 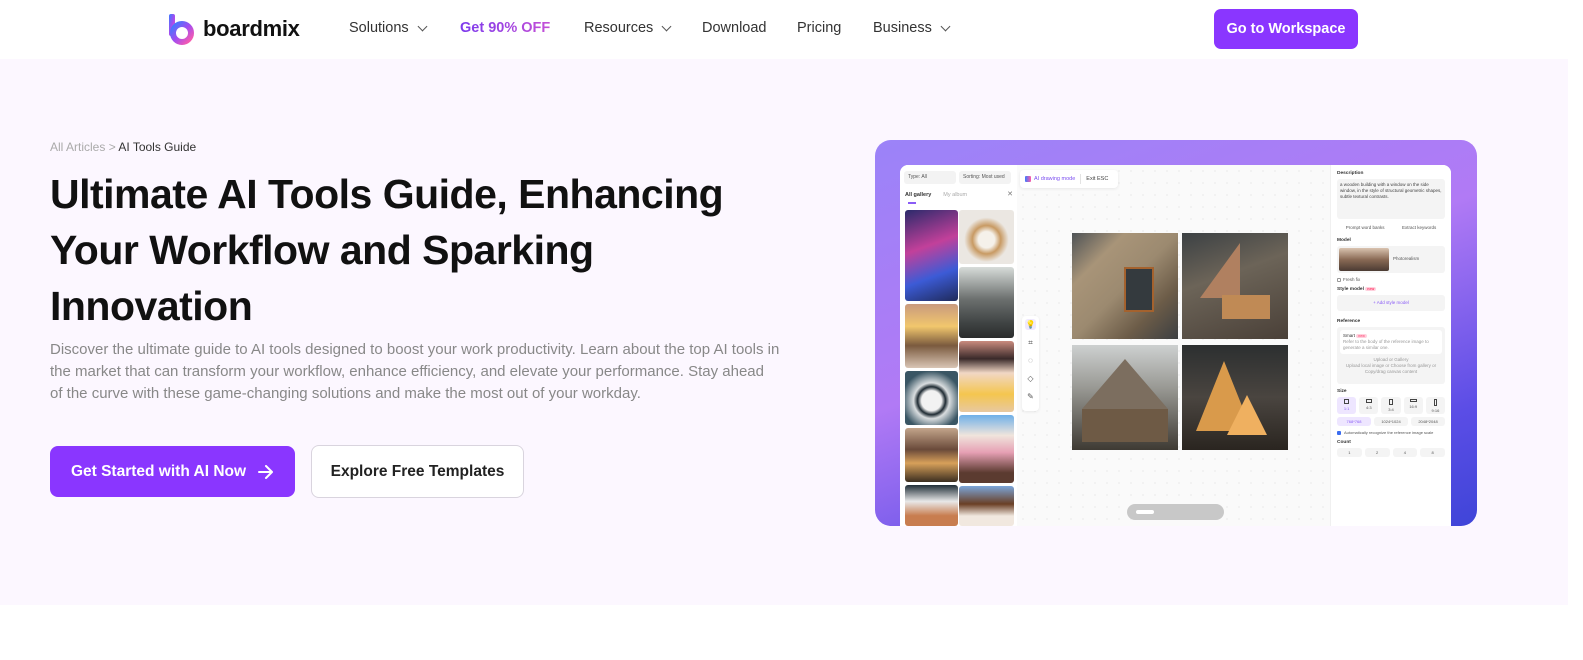 I want to click on ratio-label: 9:16, so click(x=1435, y=410).